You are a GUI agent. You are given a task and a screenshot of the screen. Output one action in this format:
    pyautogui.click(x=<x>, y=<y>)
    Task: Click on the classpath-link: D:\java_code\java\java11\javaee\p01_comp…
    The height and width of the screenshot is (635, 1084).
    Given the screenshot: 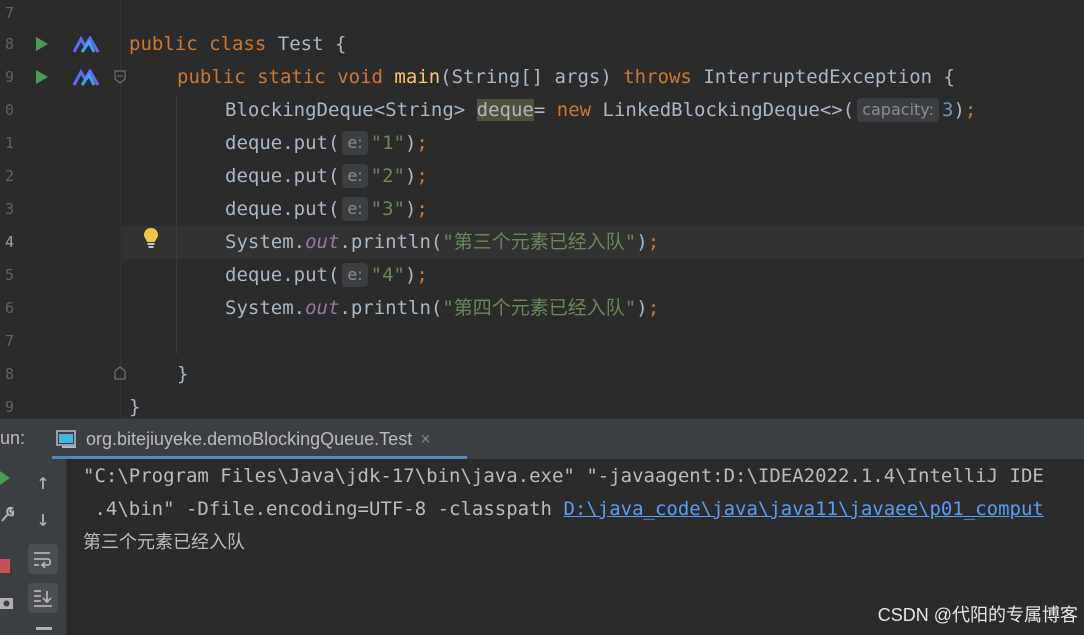 What is the action you would take?
    pyautogui.click(x=803, y=509)
    